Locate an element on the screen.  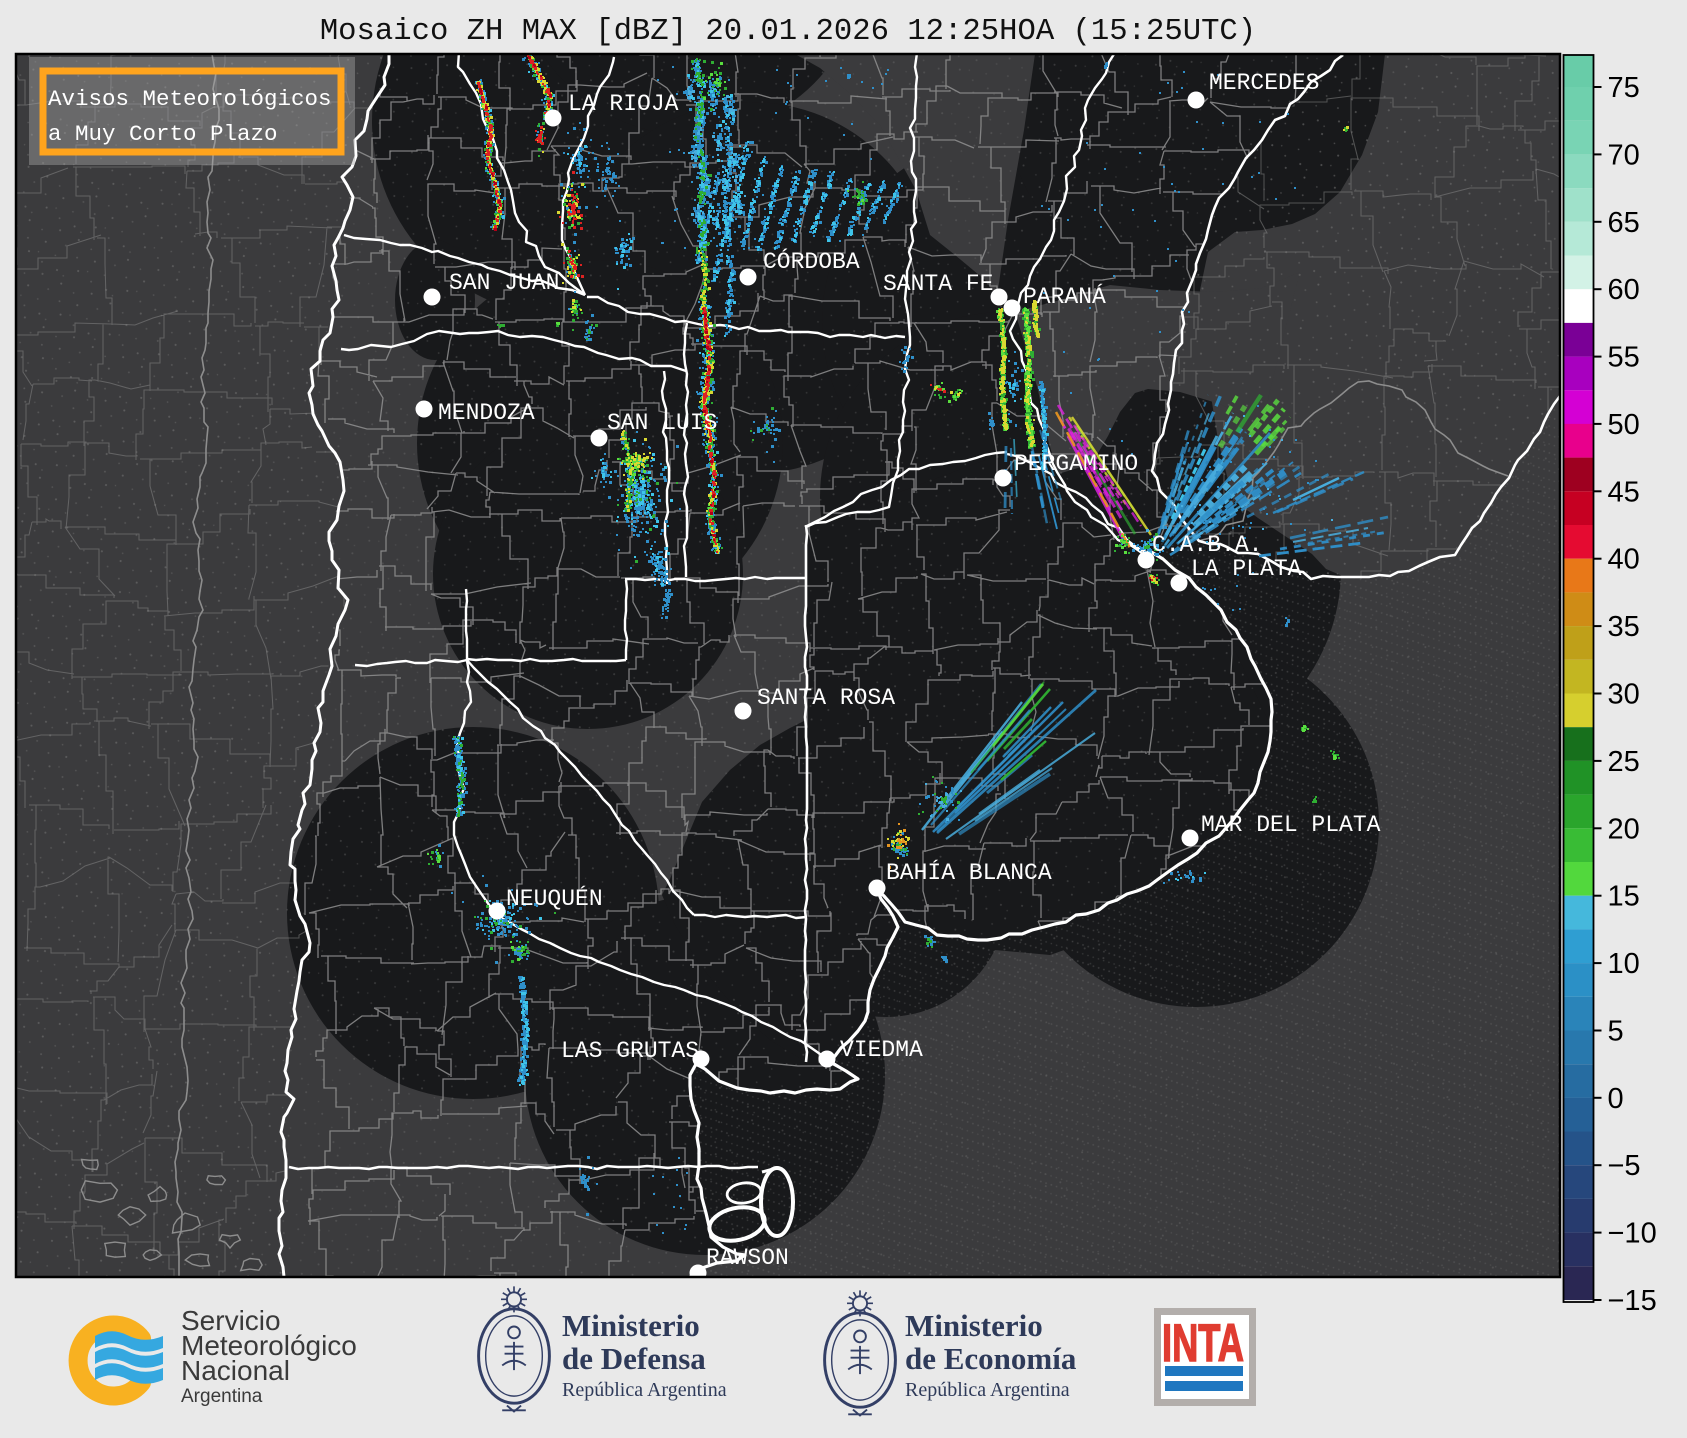
svg-text: MAR DEL PLATA is located at coordinates (1291, 825).